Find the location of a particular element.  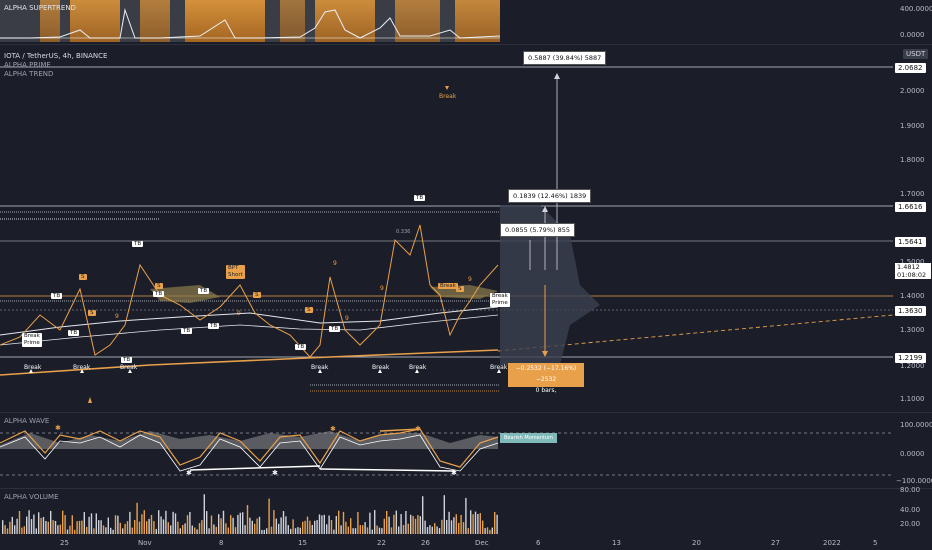

break-label: Break is located at coordinates (129, 367).